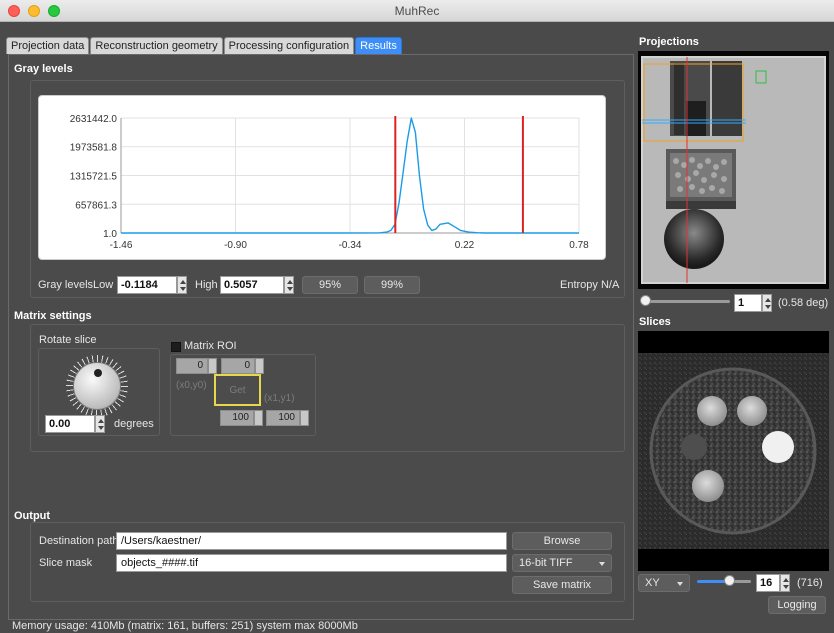 The height and width of the screenshot is (633, 834). What do you see at coordinates (785, 583) in the screenshot?
I see `slice-index-stepper` at bounding box center [785, 583].